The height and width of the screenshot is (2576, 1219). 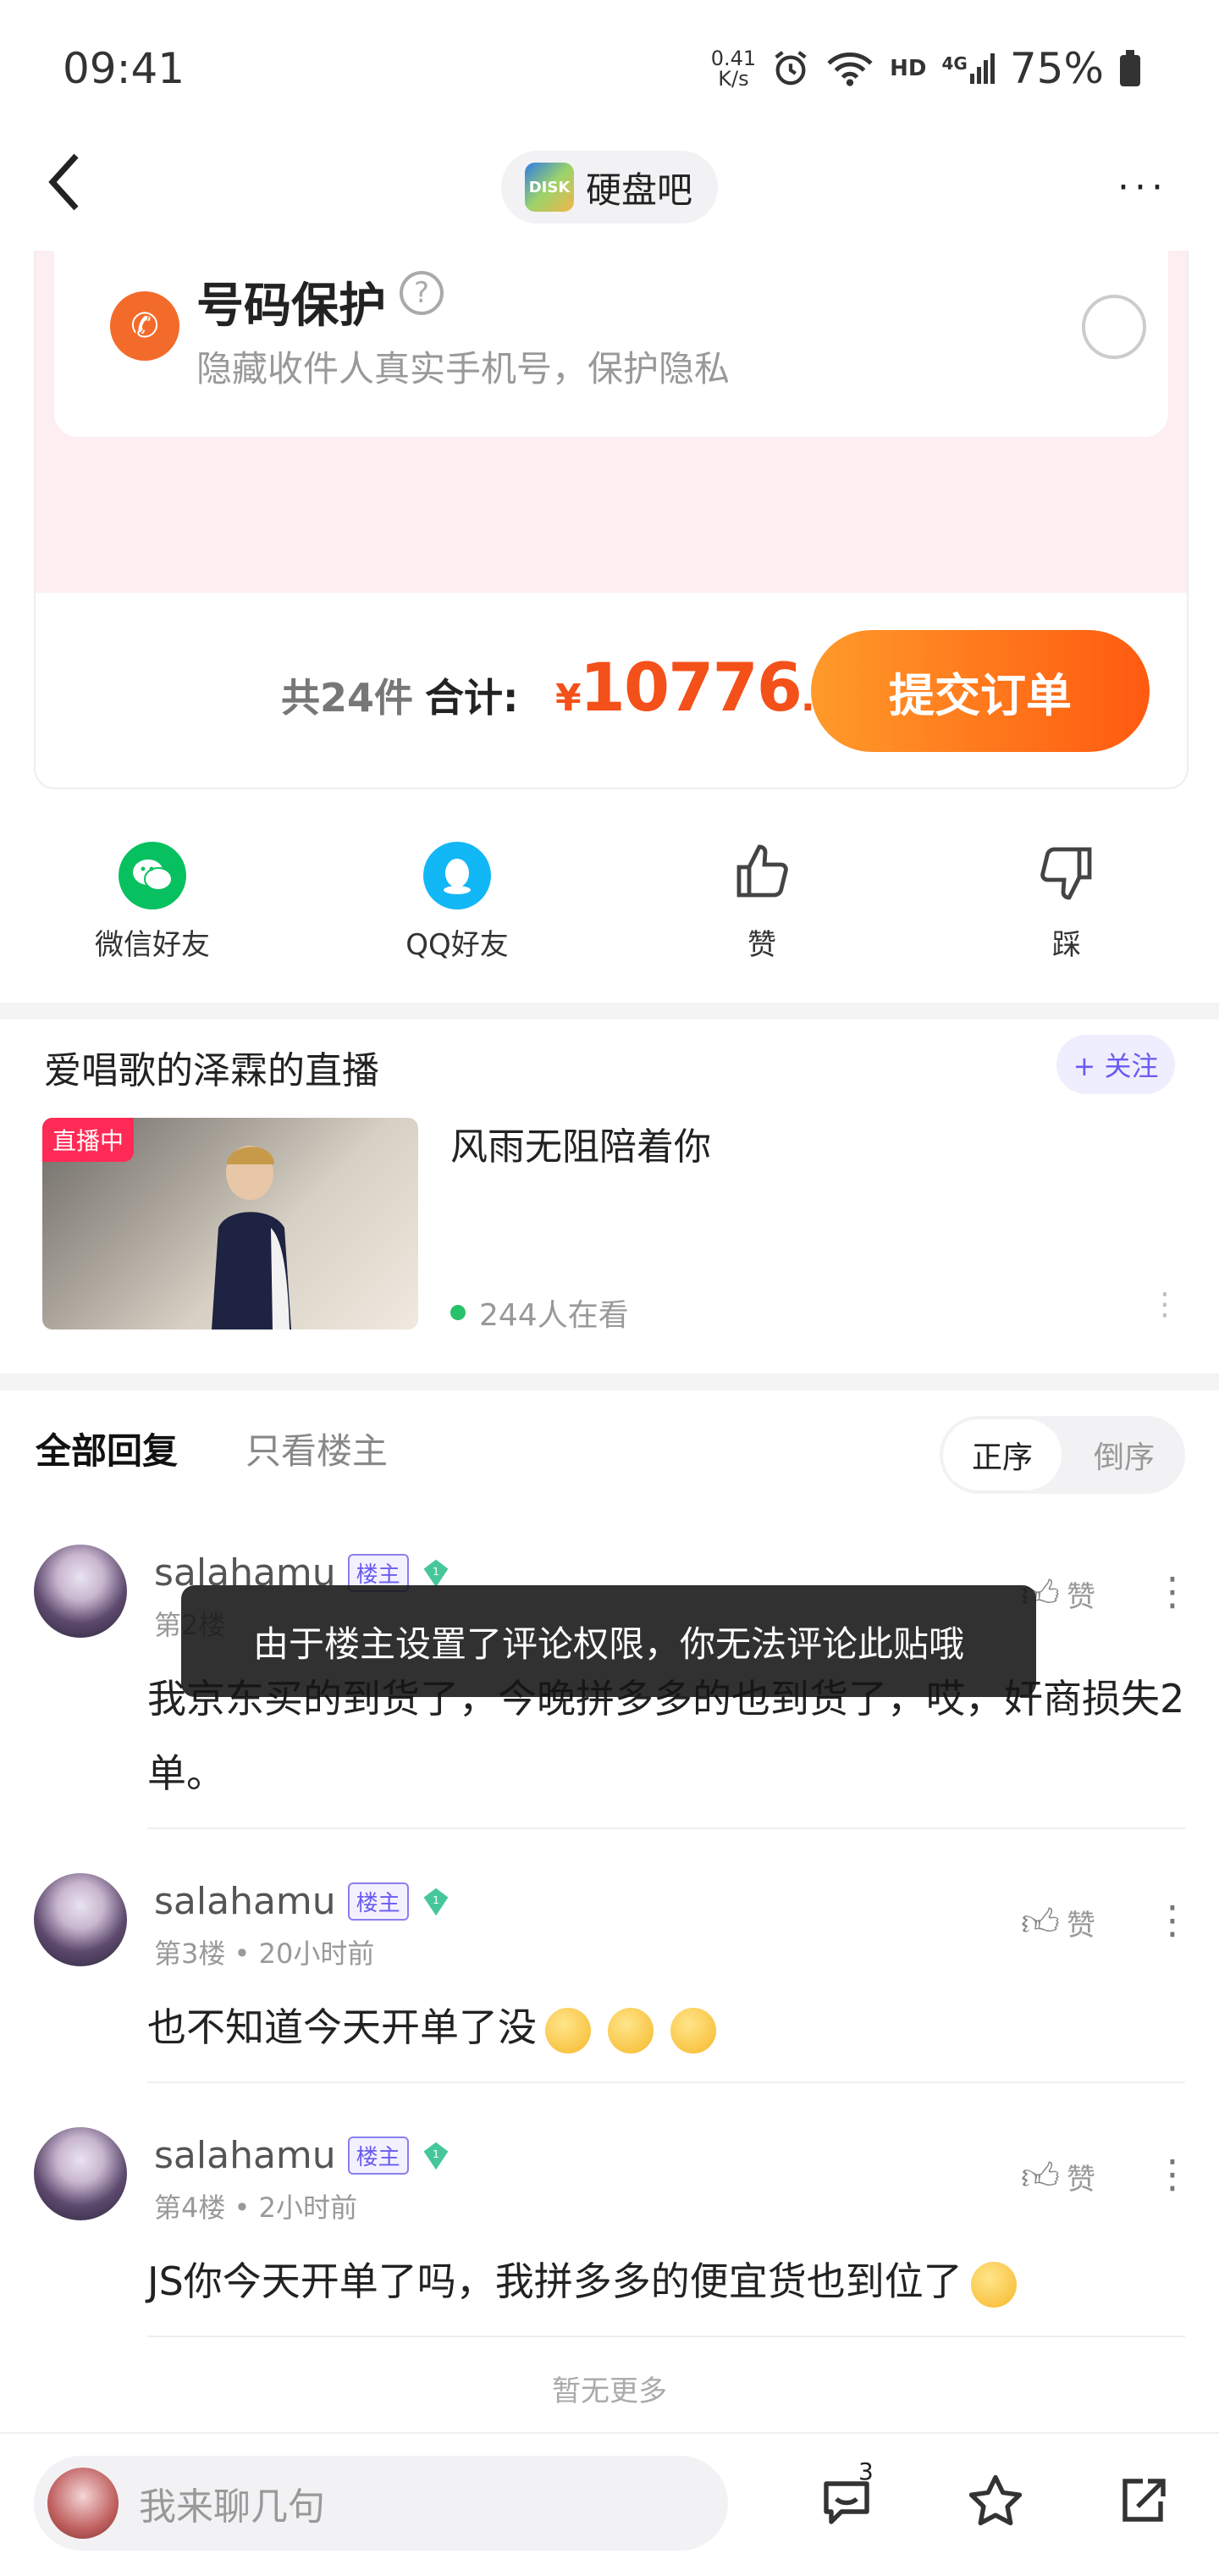 What do you see at coordinates (124, 68) in the screenshot?
I see `status-time: 09:41` at bounding box center [124, 68].